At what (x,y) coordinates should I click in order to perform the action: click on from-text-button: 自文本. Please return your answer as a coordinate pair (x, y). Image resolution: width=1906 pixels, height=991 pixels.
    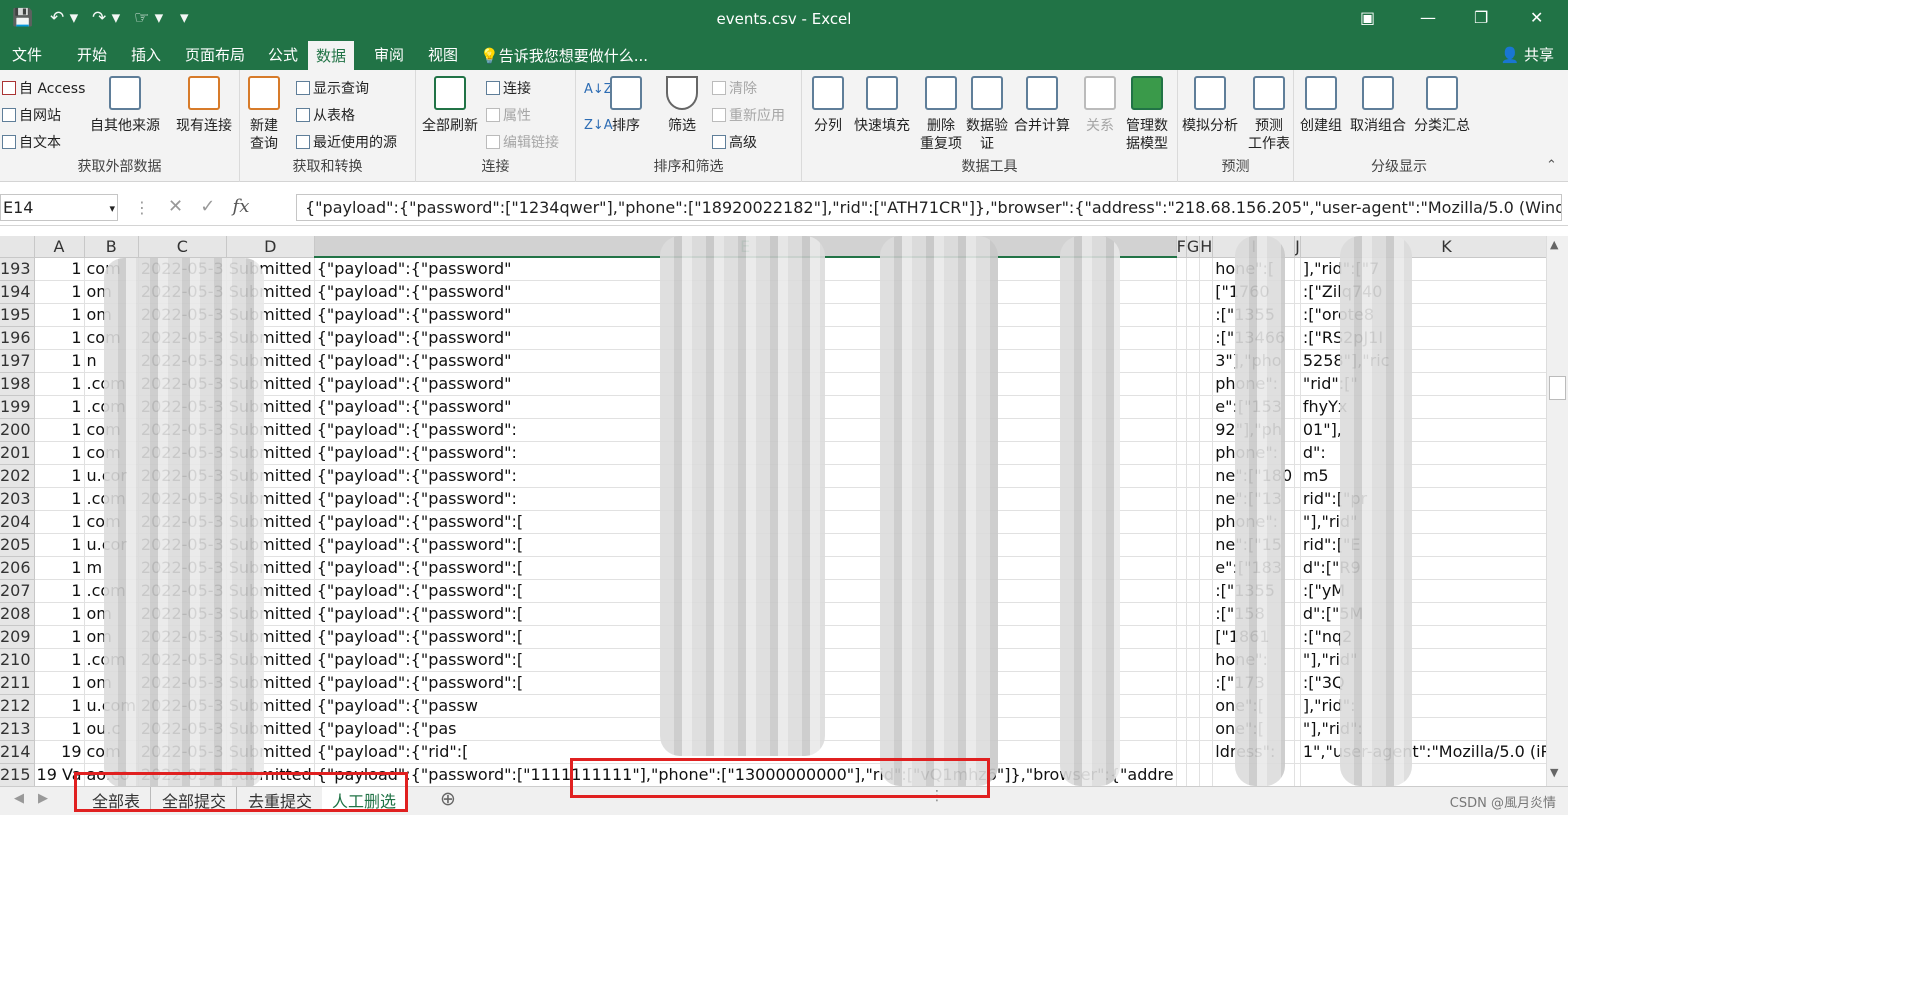
    Looking at the image, I should click on (31, 142).